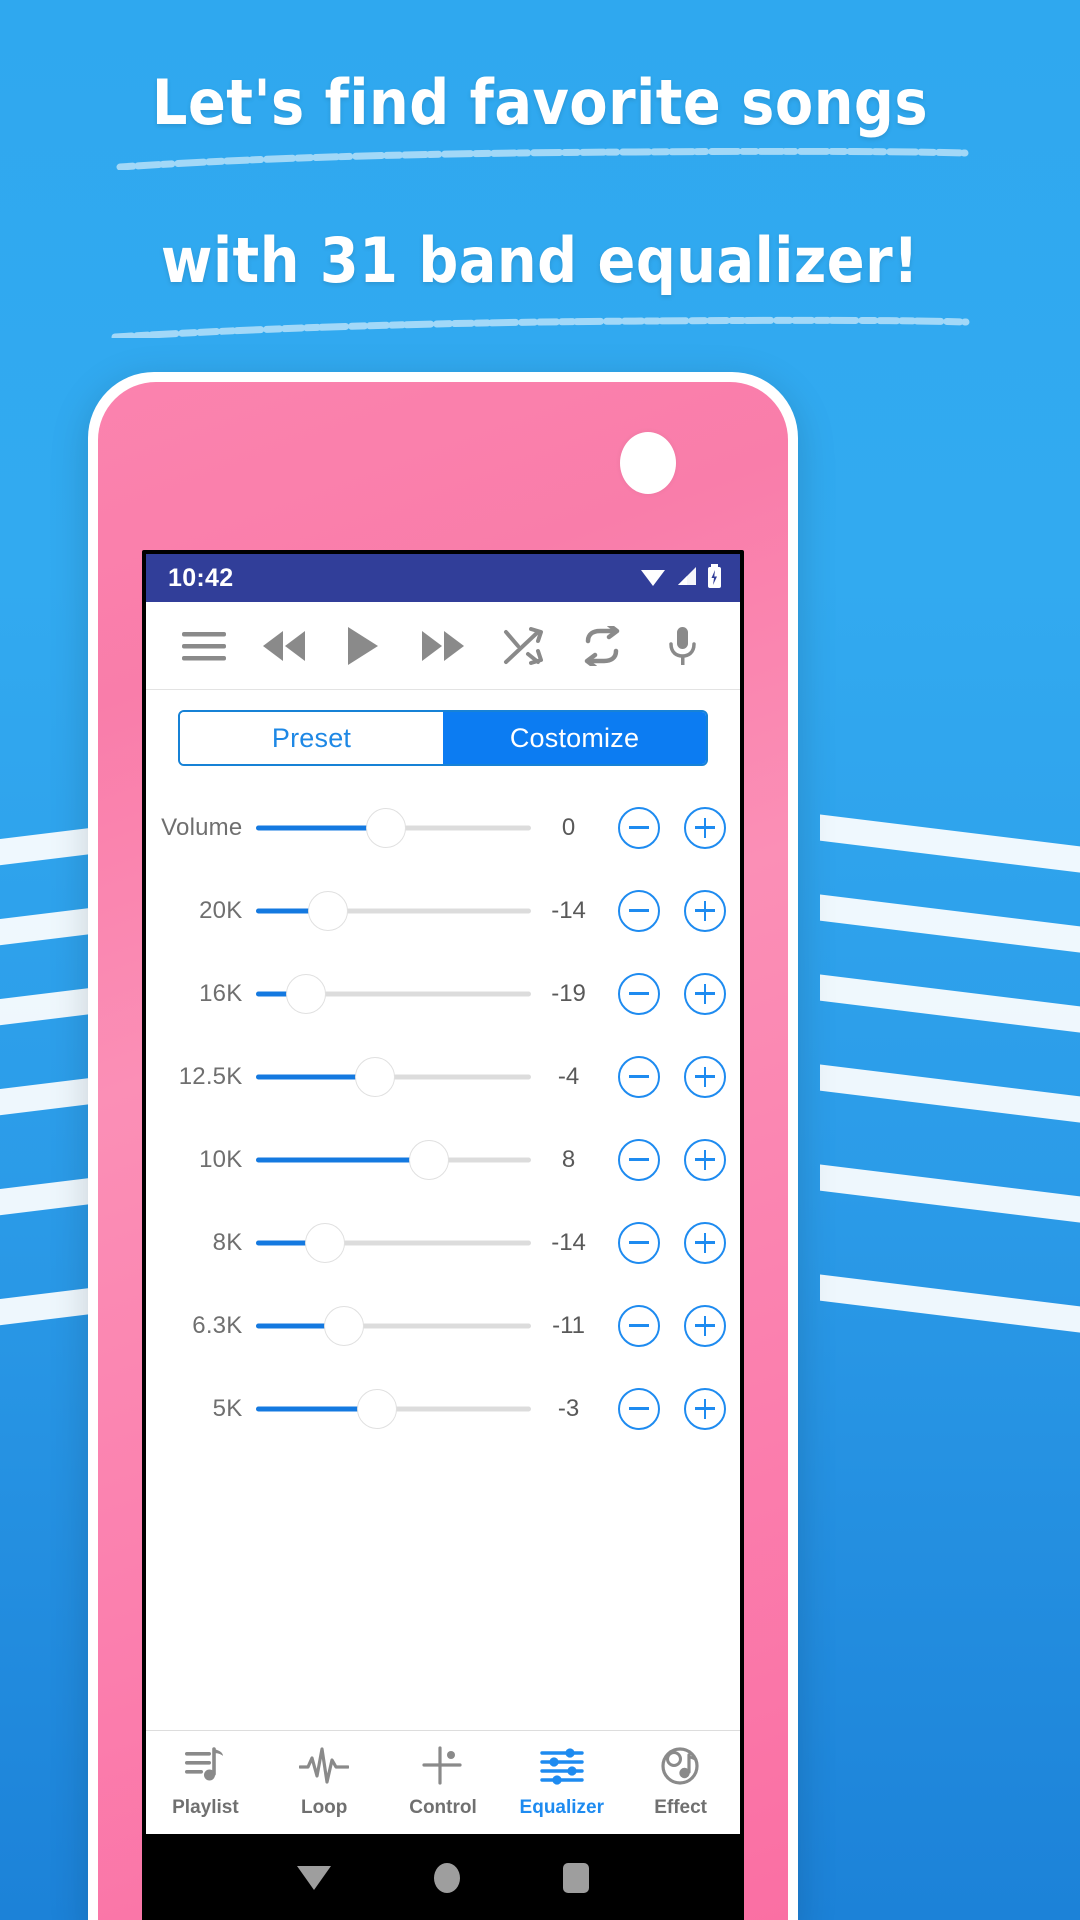 The image size is (1080, 1920). I want to click on fast-forward-icon, so click(443, 646).